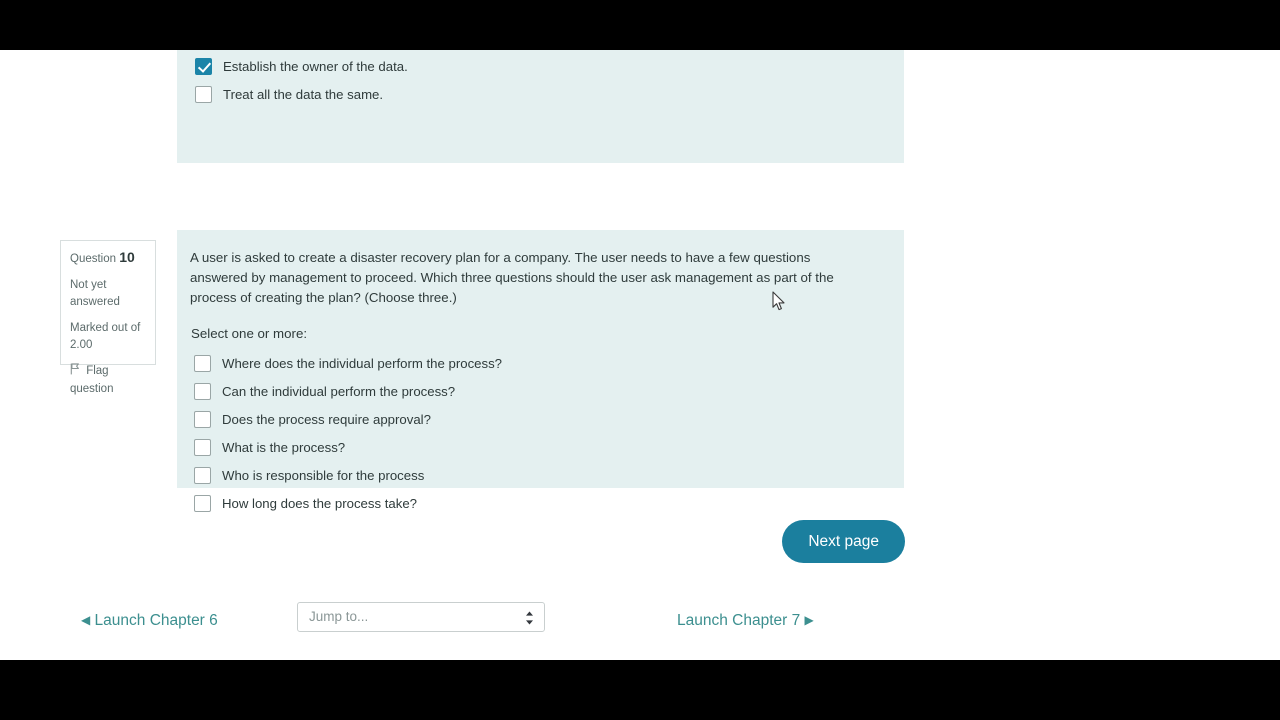  I want to click on answer-label: Does the process require approval?, so click(326, 419).